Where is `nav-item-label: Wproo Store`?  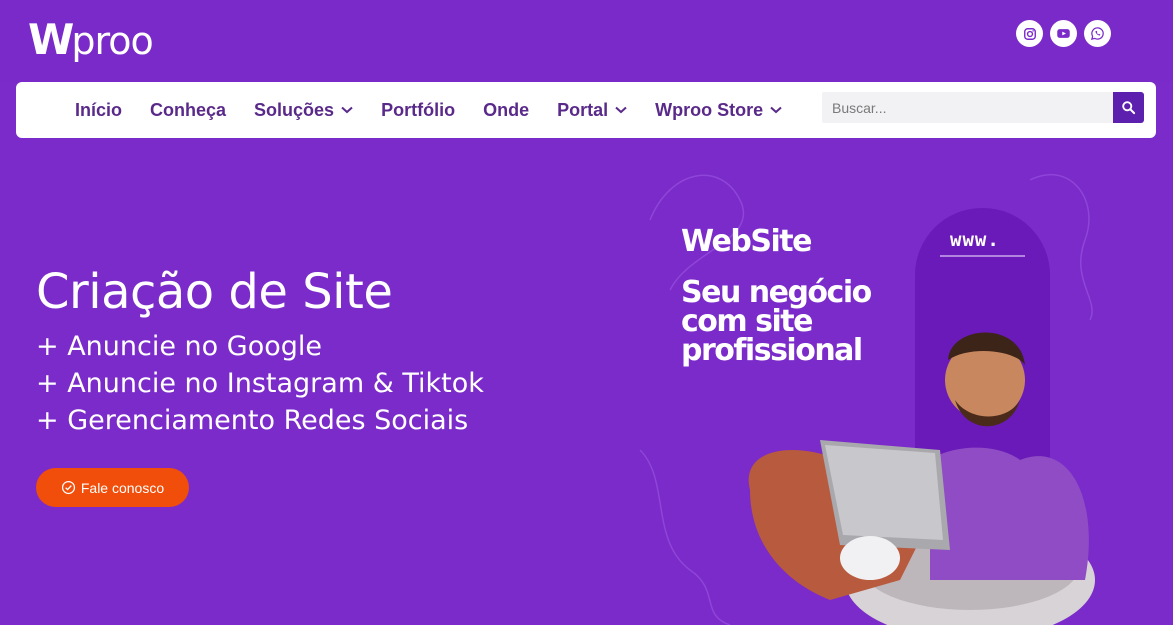 nav-item-label: Wproo Store is located at coordinates (709, 109).